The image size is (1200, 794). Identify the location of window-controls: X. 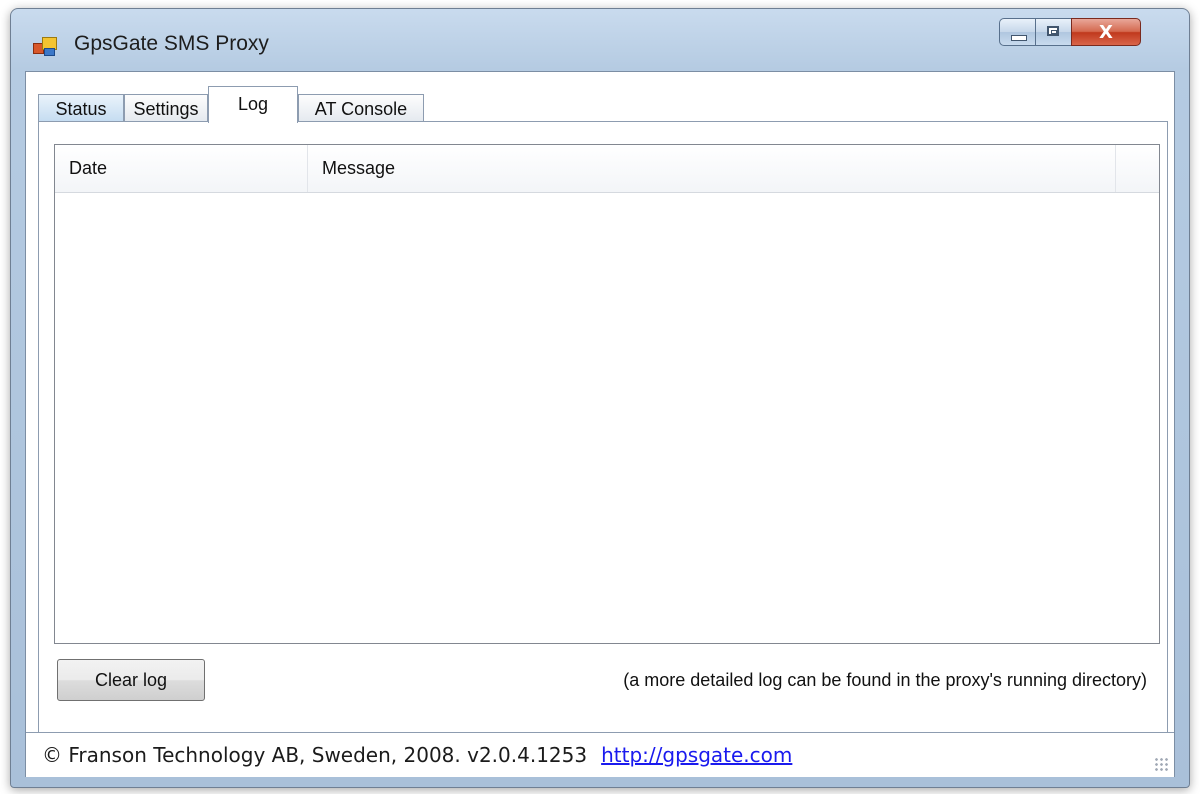
(1070, 33).